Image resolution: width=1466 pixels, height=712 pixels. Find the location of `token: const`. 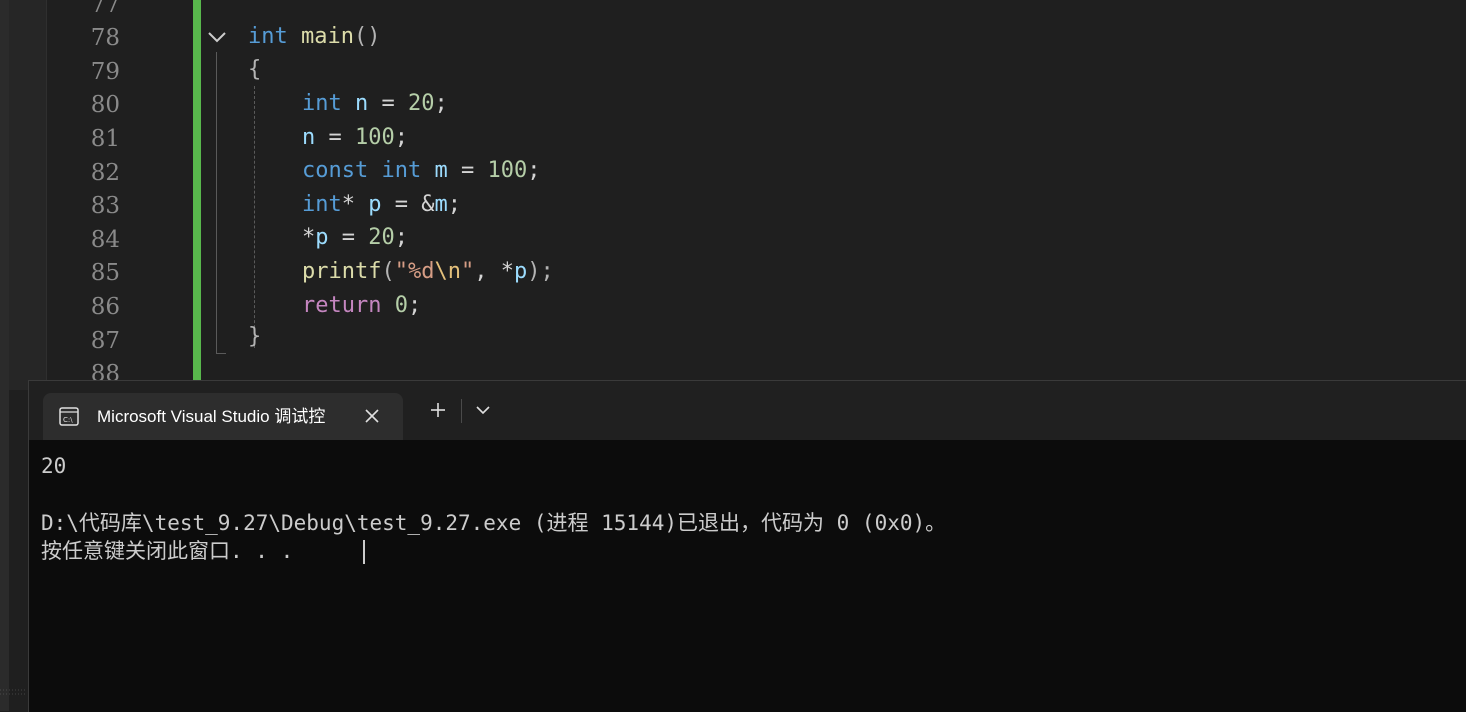

token: const is located at coordinates (335, 170).